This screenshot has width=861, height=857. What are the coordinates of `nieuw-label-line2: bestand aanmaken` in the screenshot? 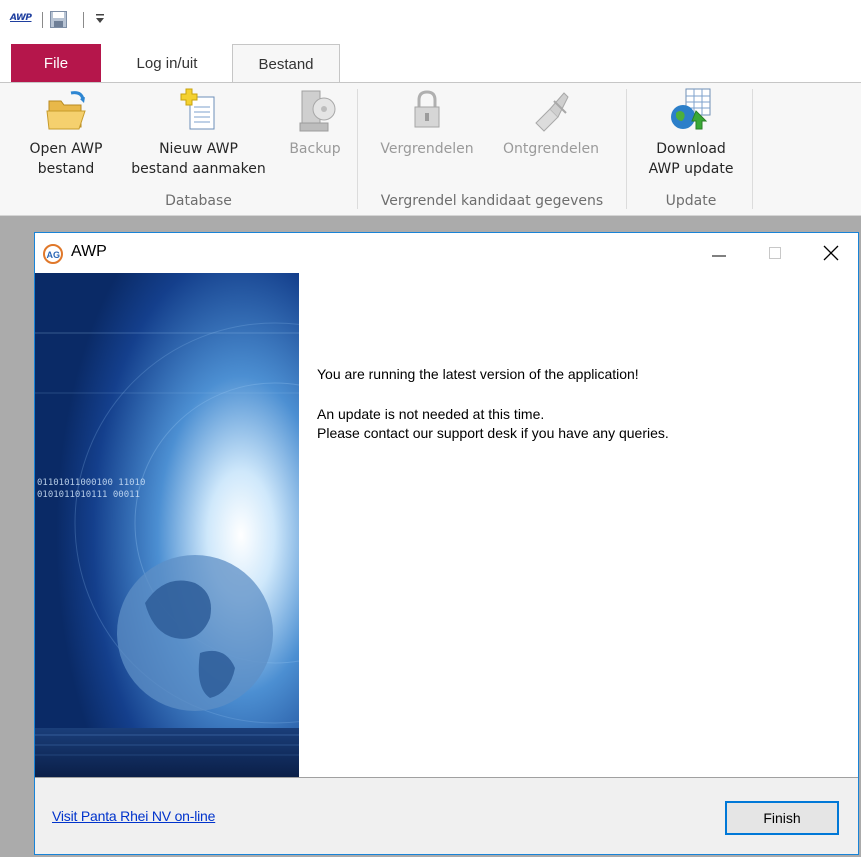 It's located at (198, 169).